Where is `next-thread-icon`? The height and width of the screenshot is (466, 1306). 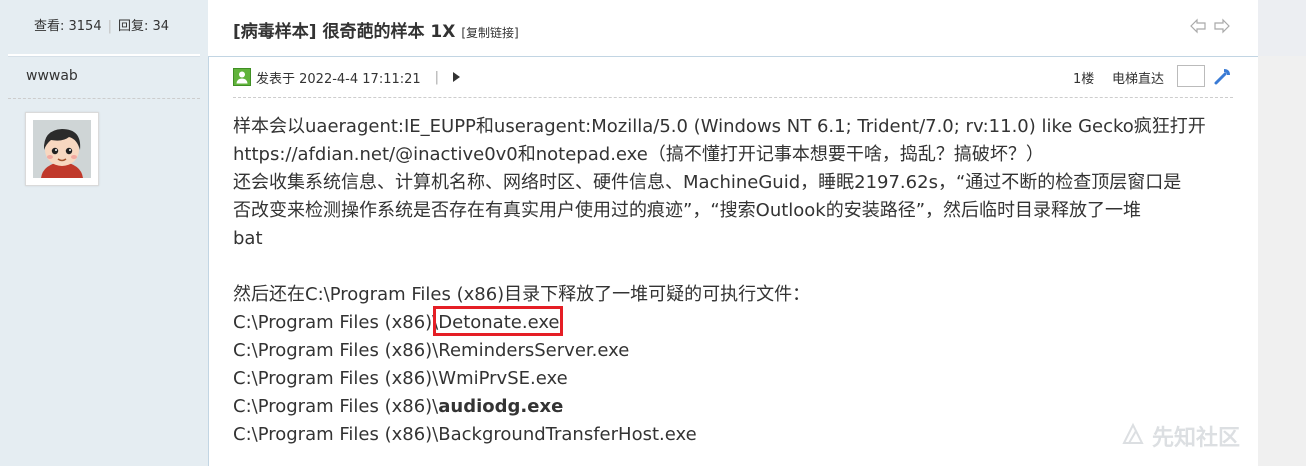 next-thread-icon is located at coordinates (1222, 26).